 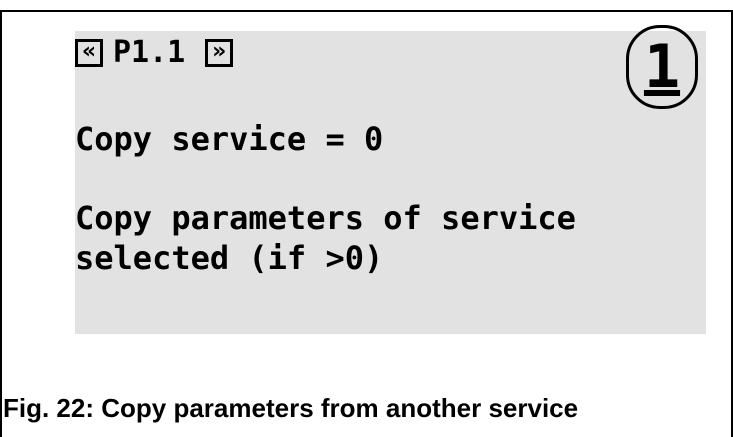 I want to click on nav-next-button: », so click(x=219, y=53).